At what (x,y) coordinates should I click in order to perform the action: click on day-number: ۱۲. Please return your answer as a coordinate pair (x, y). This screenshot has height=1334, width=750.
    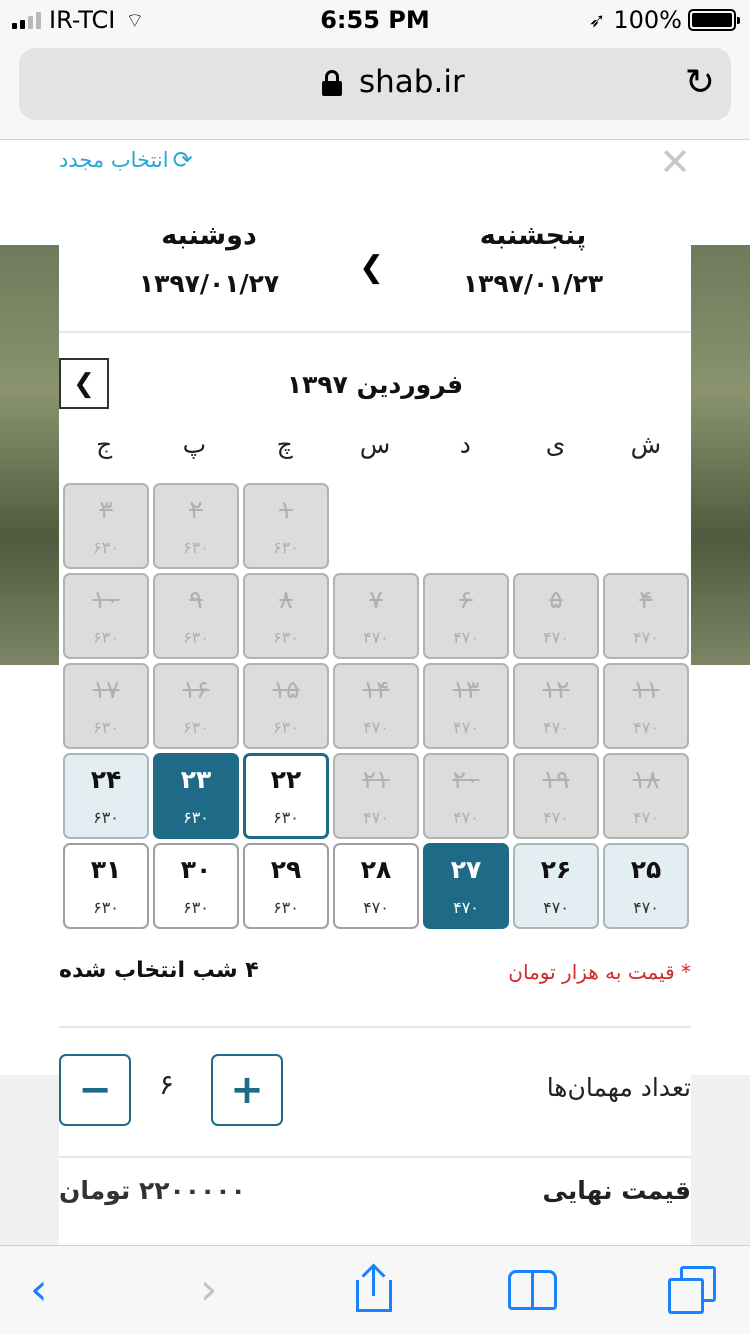
    Looking at the image, I should click on (556, 689).